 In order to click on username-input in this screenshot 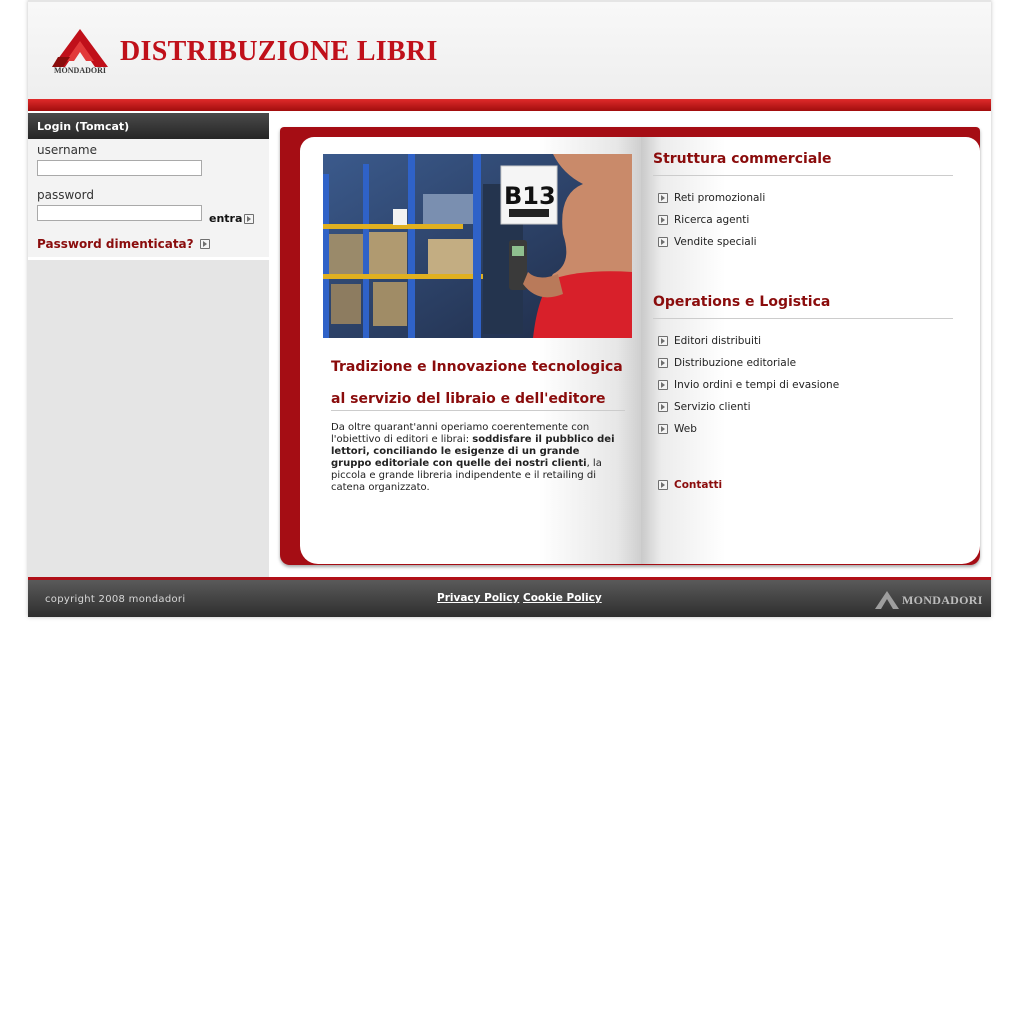, I will do `click(119, 168)`.